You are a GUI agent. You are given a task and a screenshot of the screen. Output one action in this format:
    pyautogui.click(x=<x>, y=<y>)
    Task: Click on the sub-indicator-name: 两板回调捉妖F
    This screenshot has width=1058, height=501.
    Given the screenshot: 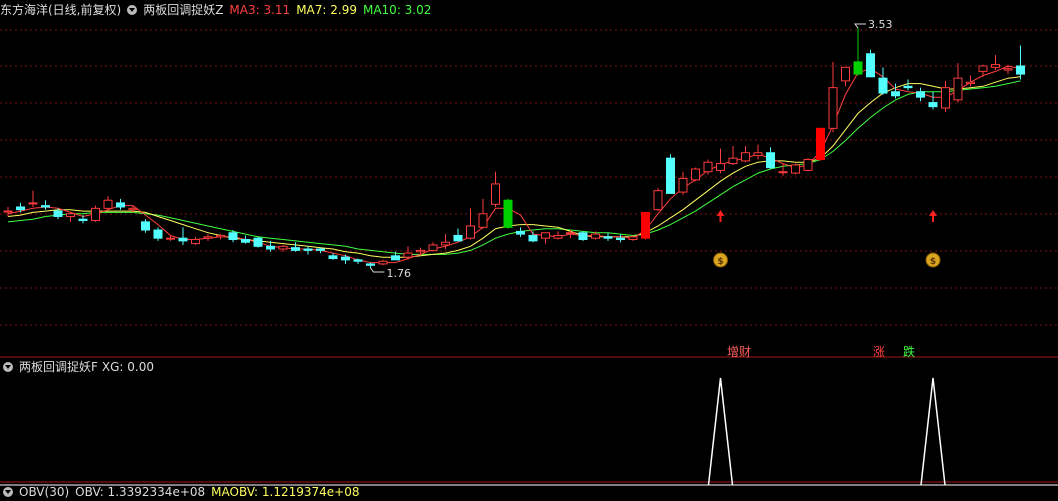 What is the action you would take?
    pyautogui.click(x=58, y=367)
    